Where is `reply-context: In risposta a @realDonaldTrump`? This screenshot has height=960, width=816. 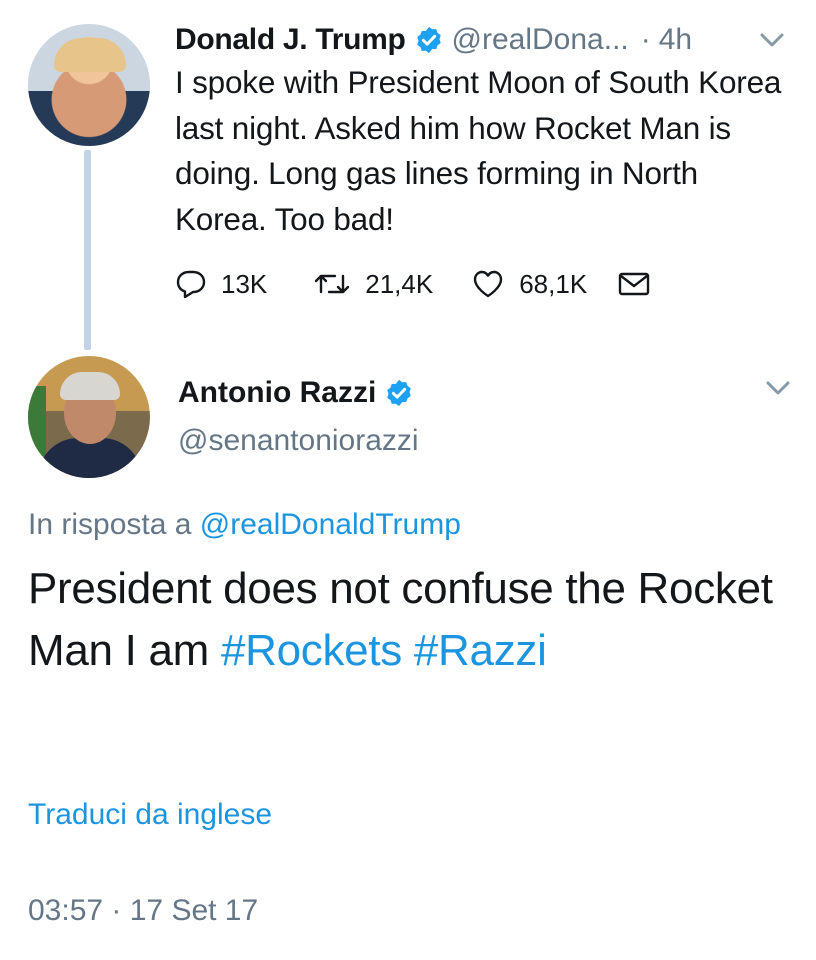 reply-context: In risposta a @realDonaldTrump is located at coordinates (244, 525).